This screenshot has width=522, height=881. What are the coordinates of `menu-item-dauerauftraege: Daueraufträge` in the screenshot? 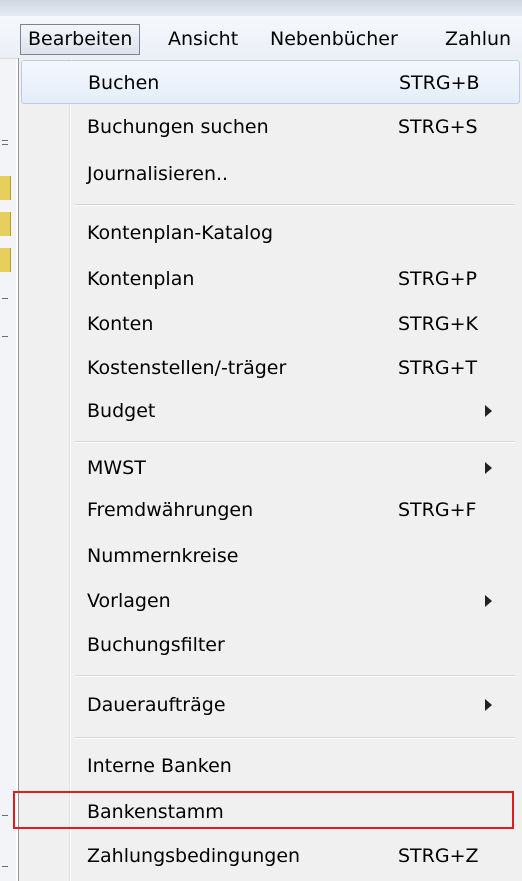 It's located at (270, 705).